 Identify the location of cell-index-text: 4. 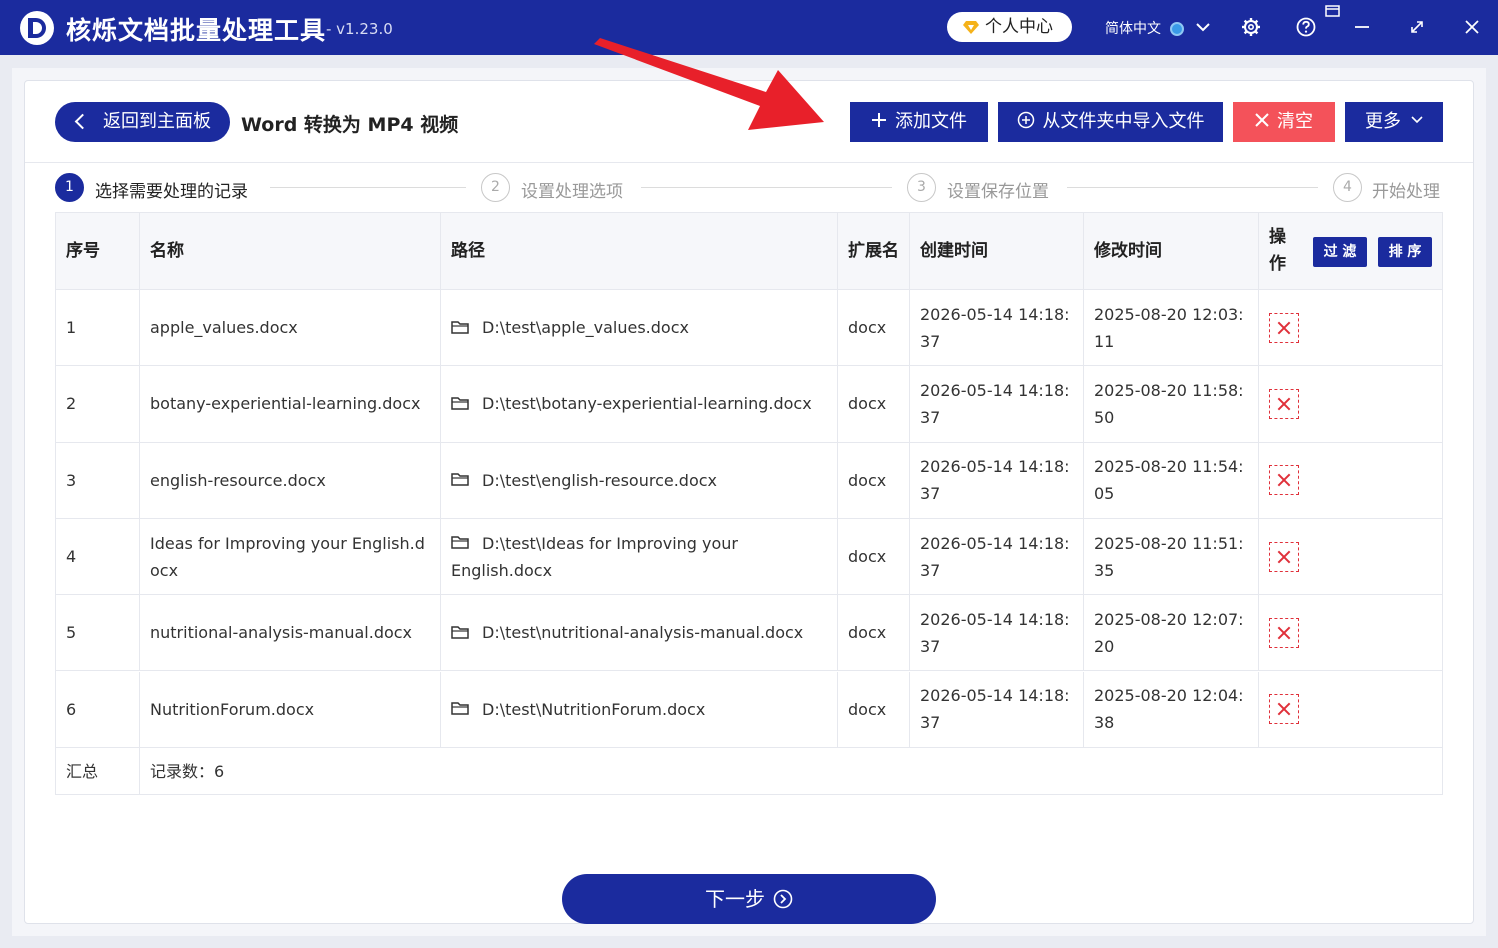
(71, 557).